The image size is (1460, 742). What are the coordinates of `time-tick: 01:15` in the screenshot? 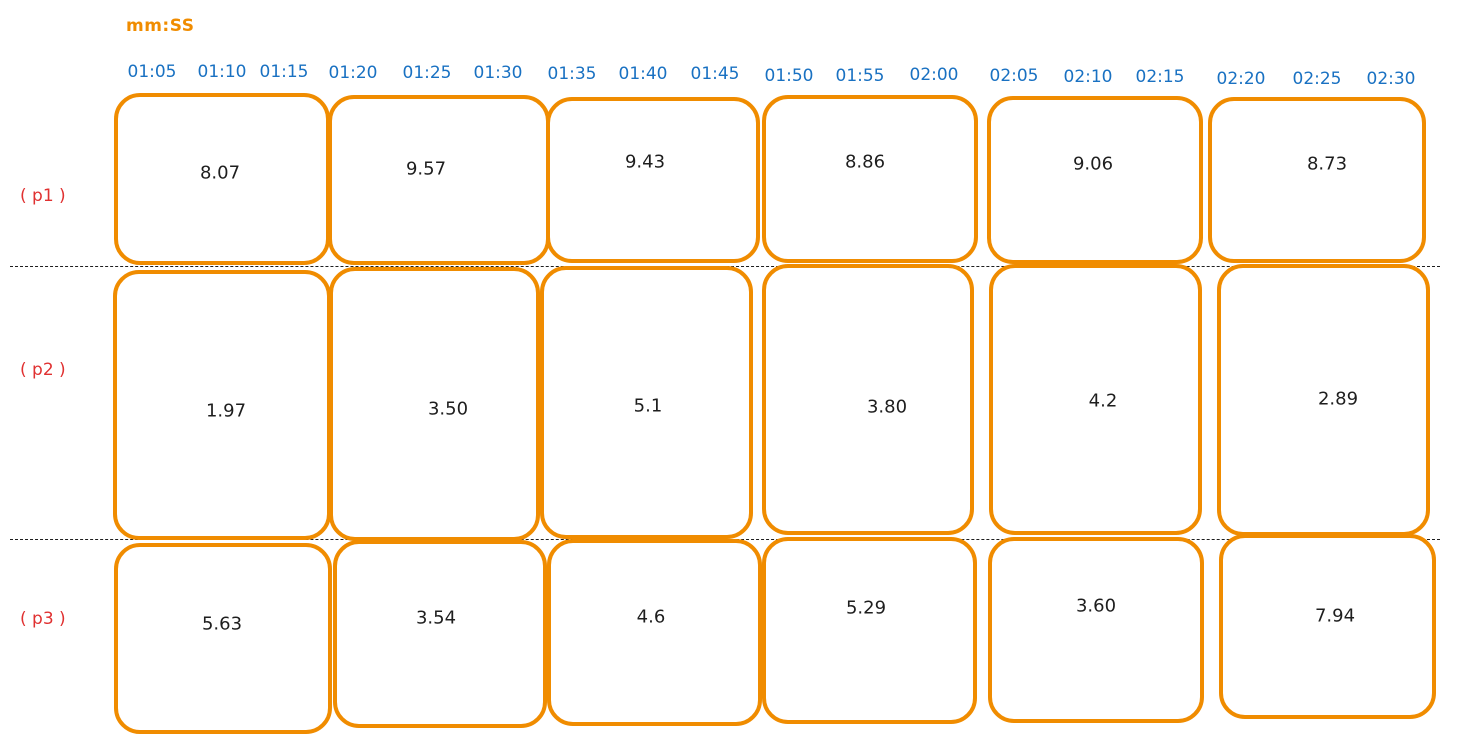 It's located at (284, 72).